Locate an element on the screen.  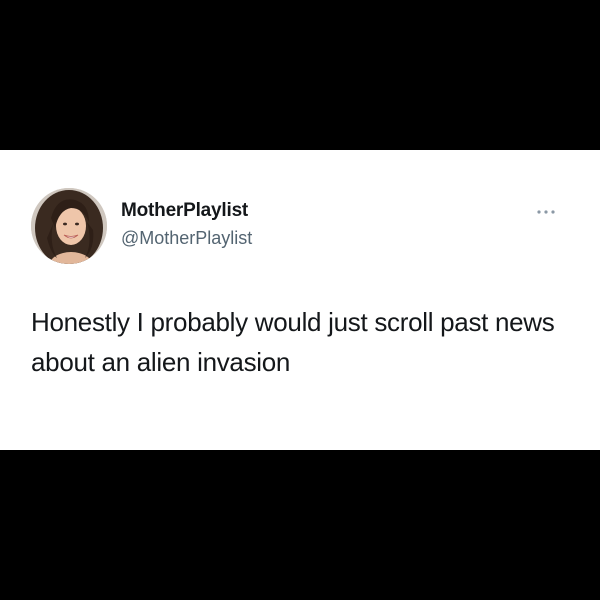
more-options-icon is located at coordinates (546, 212).